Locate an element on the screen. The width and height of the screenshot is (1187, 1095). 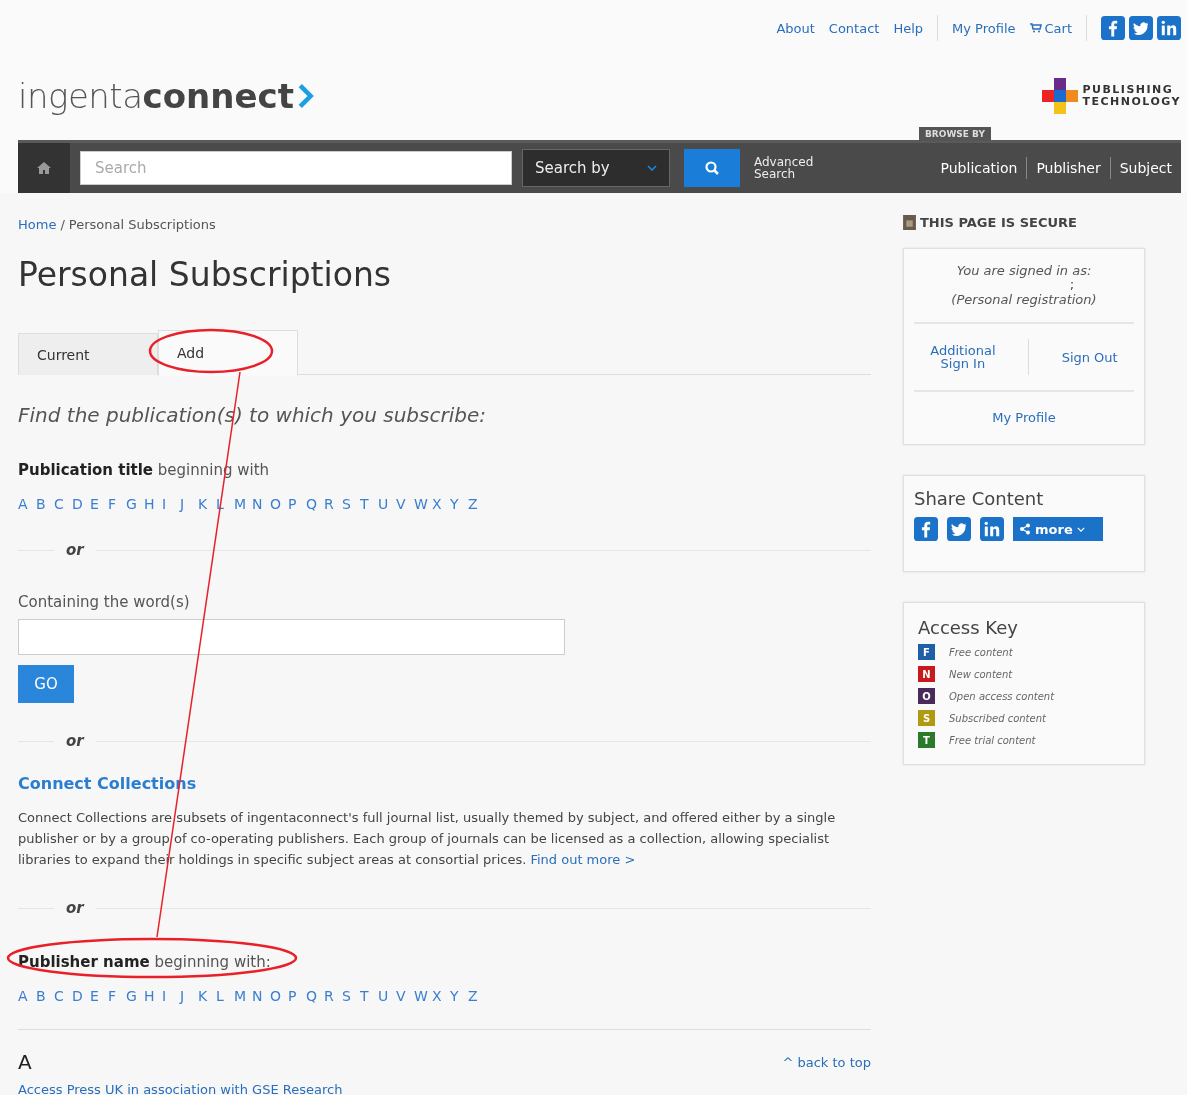
words-input-field is located at coordinates (291, 637).